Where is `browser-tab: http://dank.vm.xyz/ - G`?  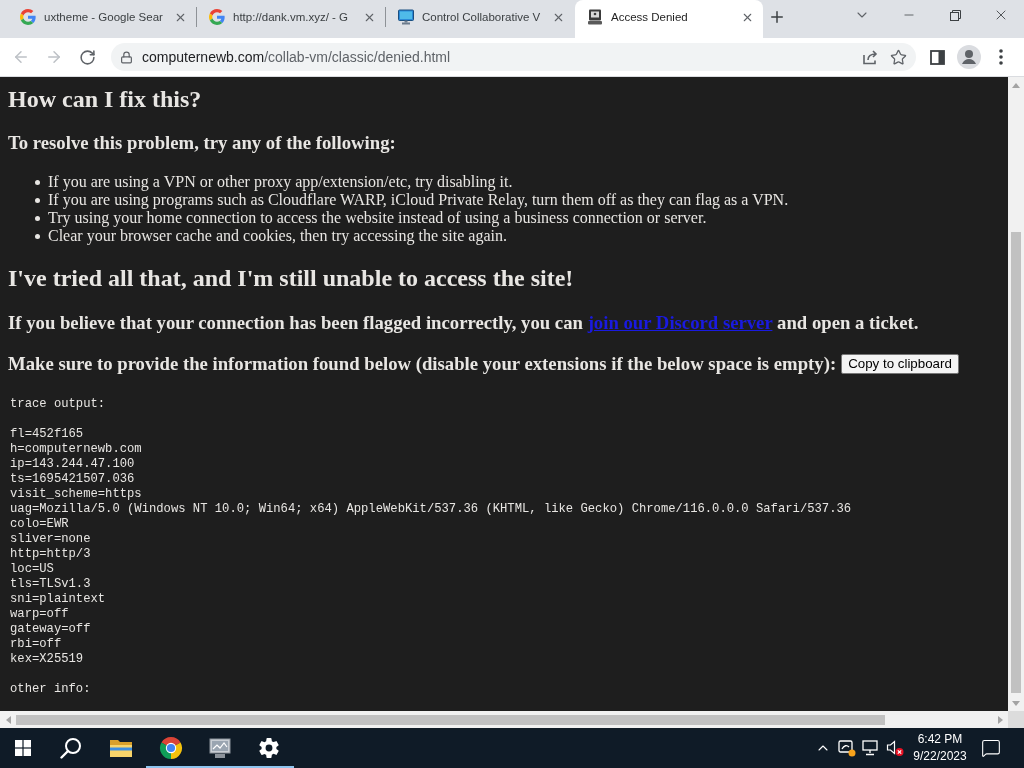 browser-tab: http://dank.vm.xyz/ - G is located at coordinates (291, 19).